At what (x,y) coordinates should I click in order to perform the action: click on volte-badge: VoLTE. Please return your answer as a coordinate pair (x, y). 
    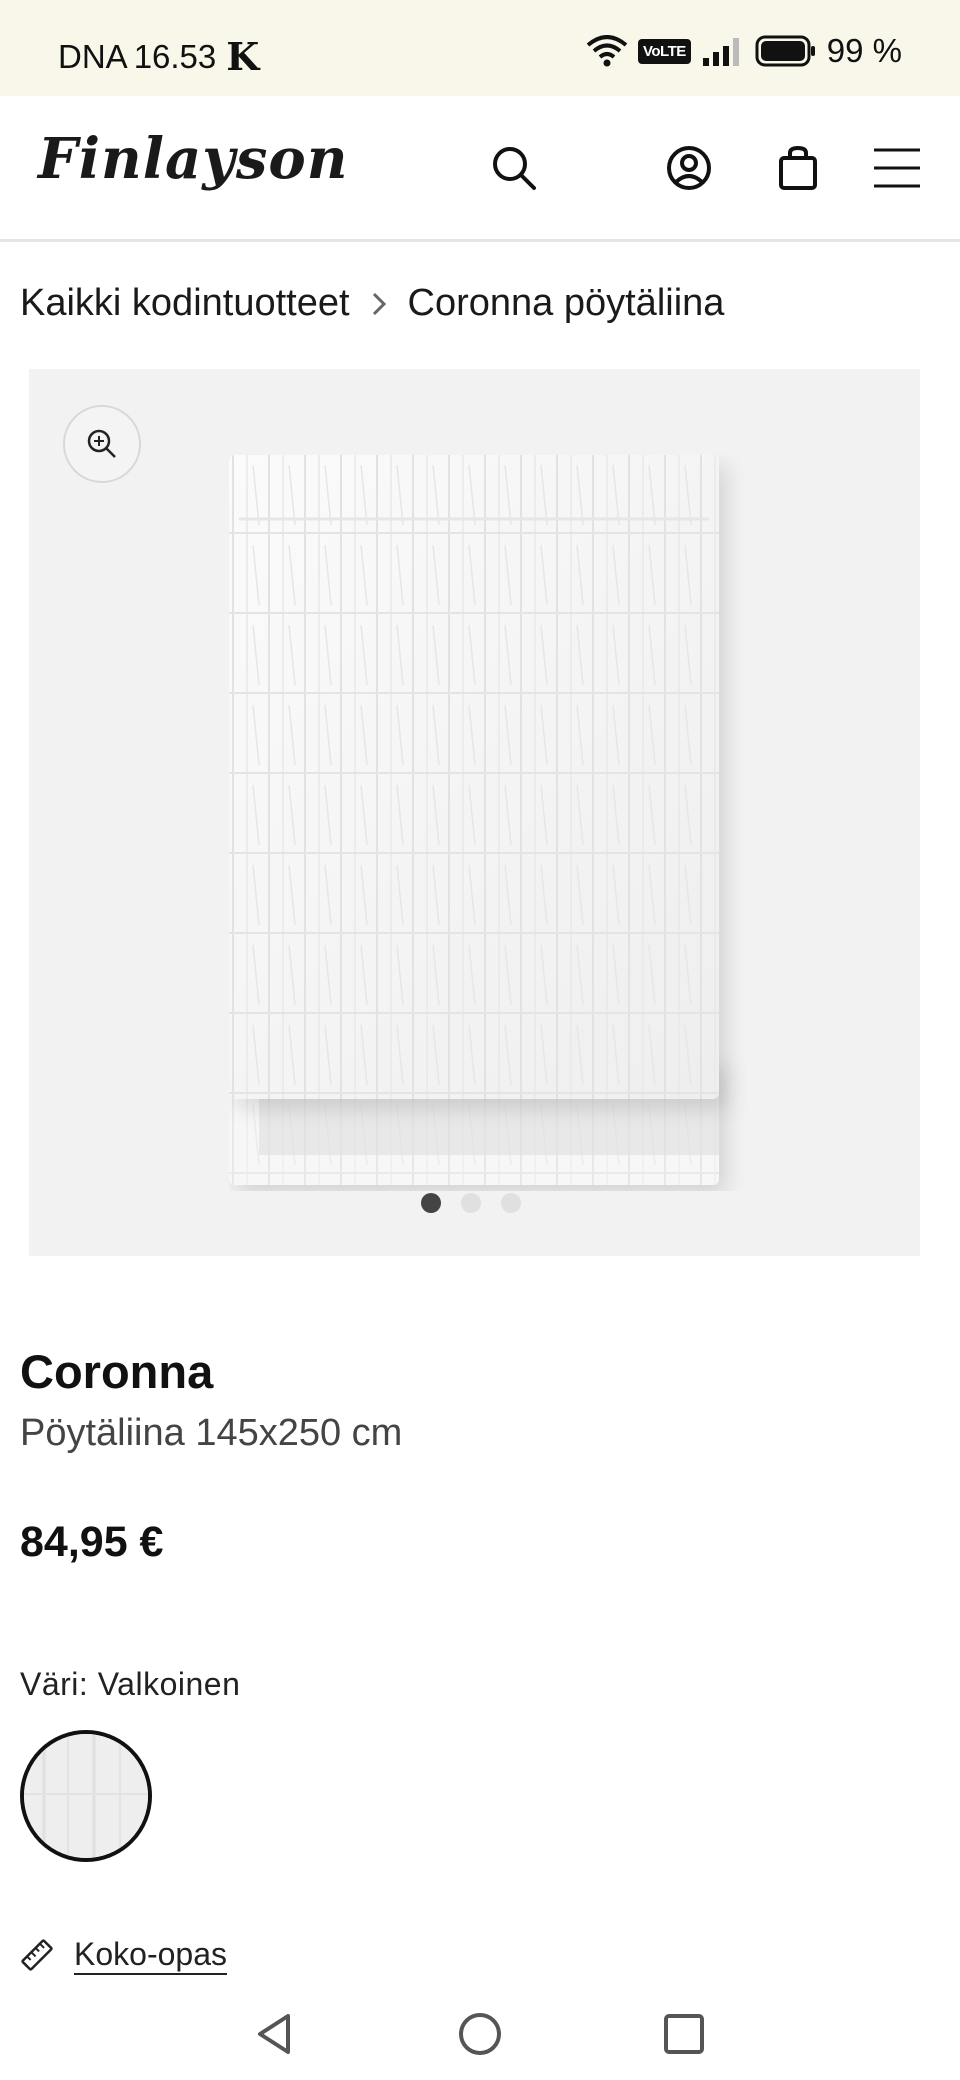
    Looking at the image, I should click on (664, 51).